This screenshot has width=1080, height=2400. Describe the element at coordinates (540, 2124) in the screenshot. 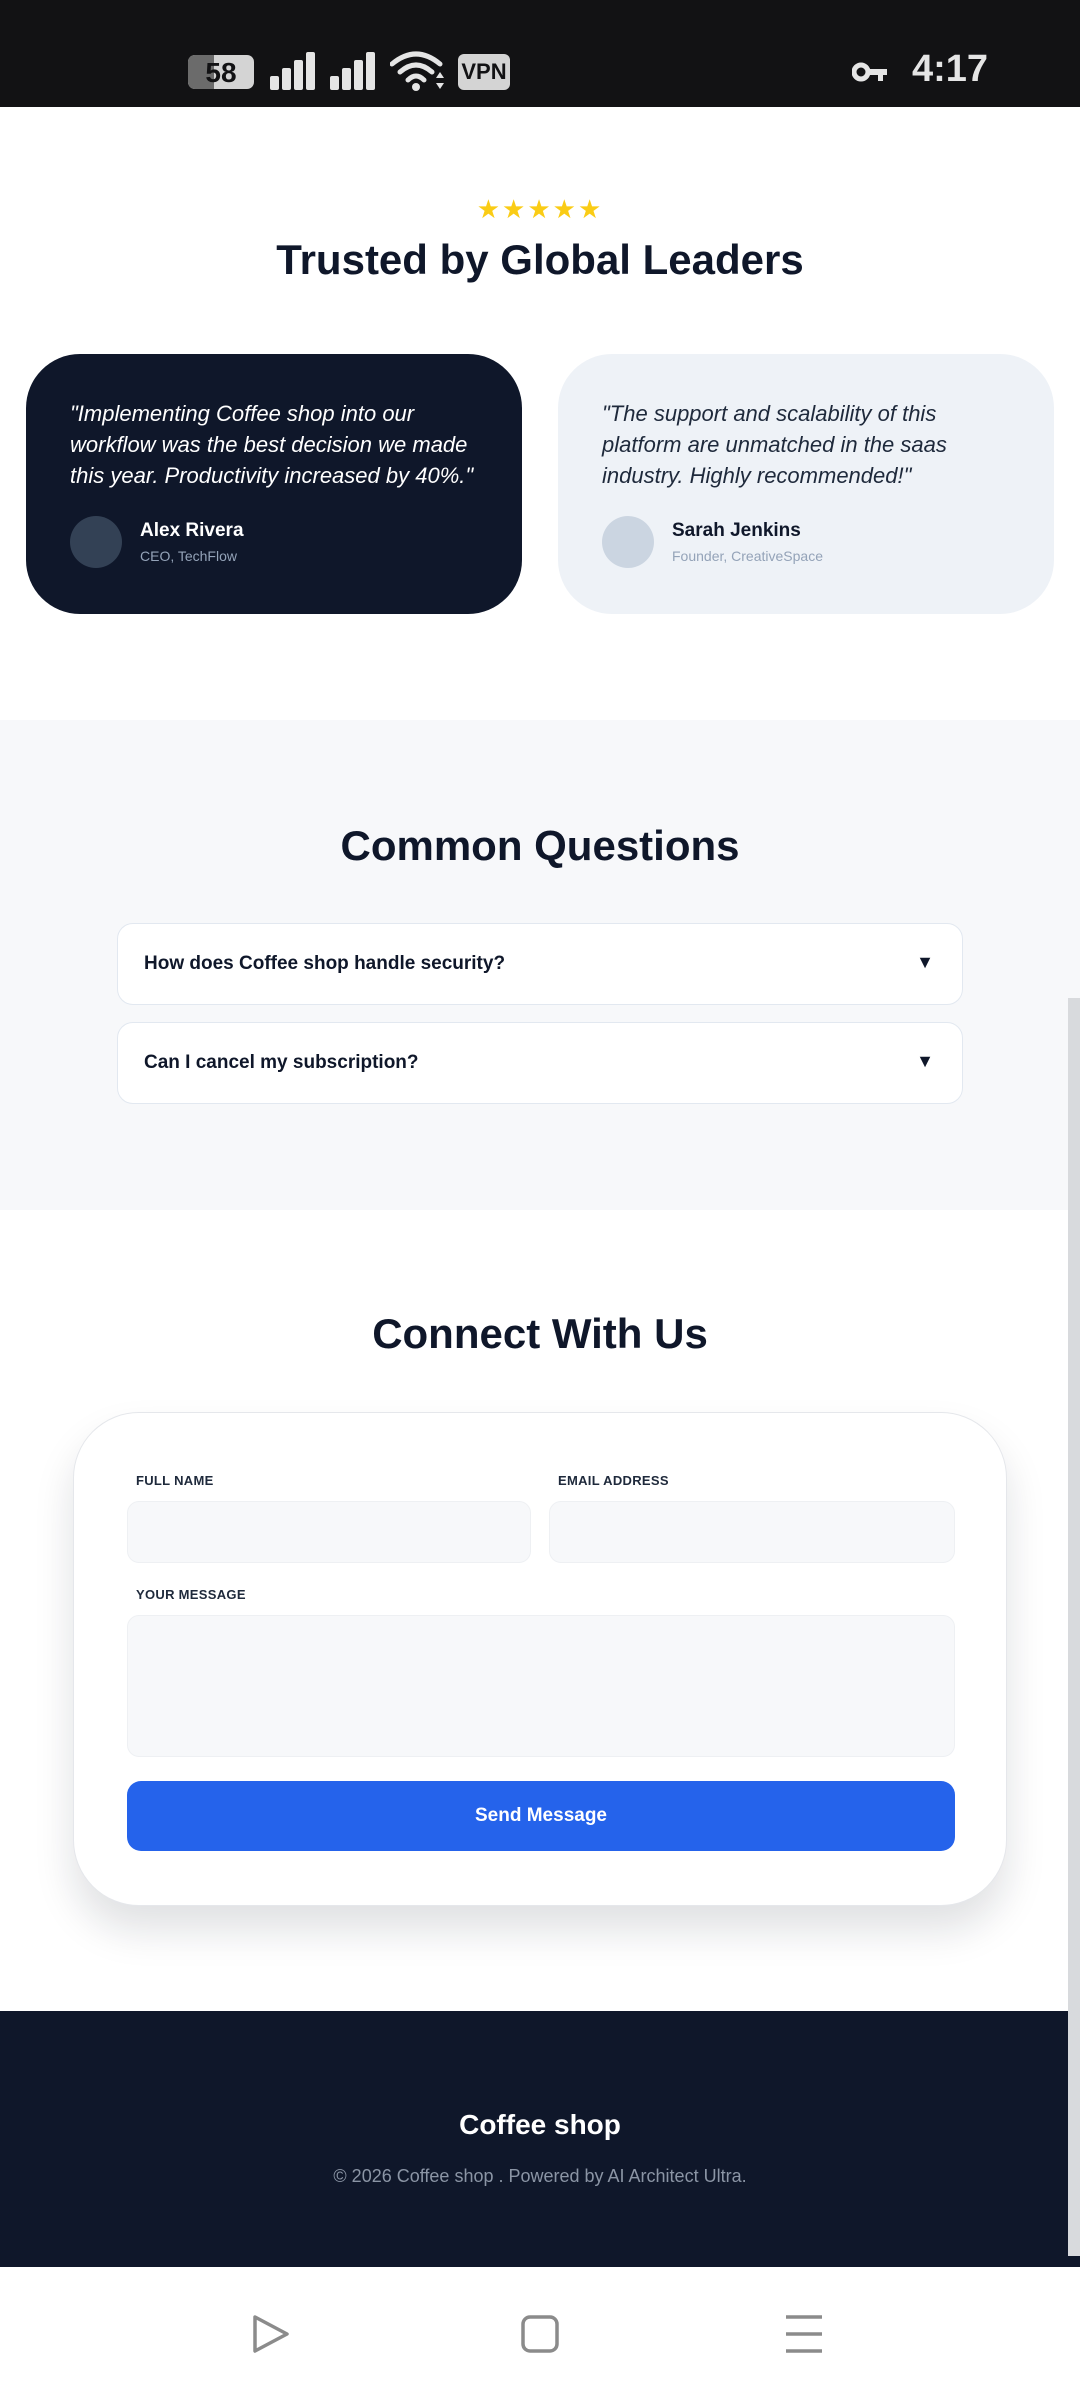

I see `footer-brand: Coffee shop` at that location.